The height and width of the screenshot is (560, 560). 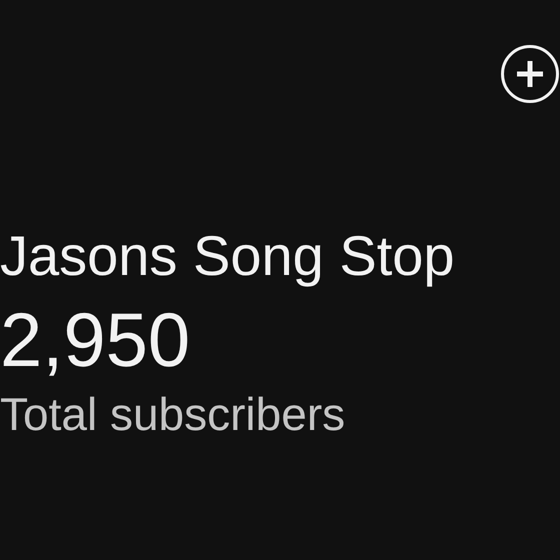 I want to click on plus-icon, so click(x=530, y=74).